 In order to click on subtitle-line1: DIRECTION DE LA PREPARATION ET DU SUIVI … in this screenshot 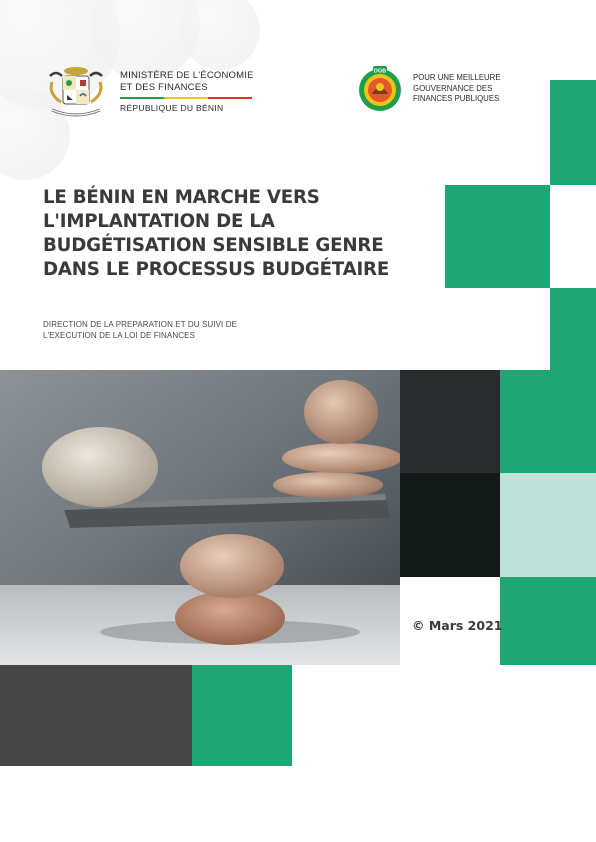, I will do `click(140, 324)`.